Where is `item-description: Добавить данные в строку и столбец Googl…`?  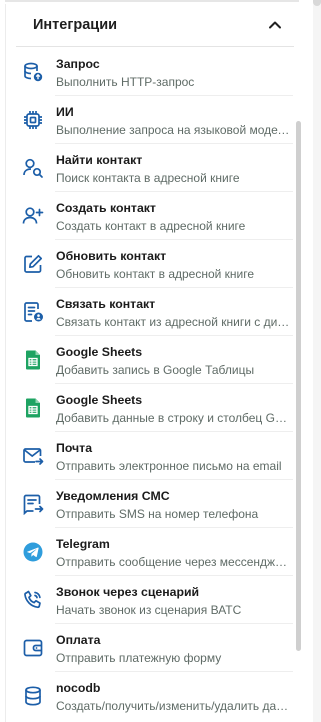
item-description: Добавить данные в строку и столбец Googl… is located at coordinates (173, 418).